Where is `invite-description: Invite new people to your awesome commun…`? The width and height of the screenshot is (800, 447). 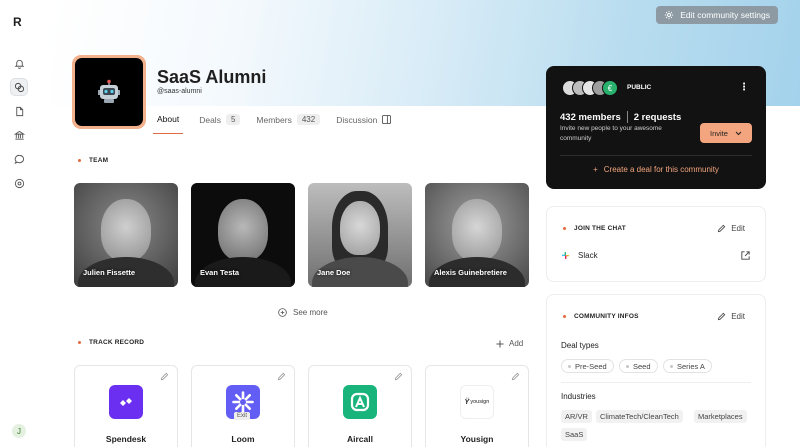 invite-description: Invite new people to your awesome commun… is located at coordinates (611, 133).